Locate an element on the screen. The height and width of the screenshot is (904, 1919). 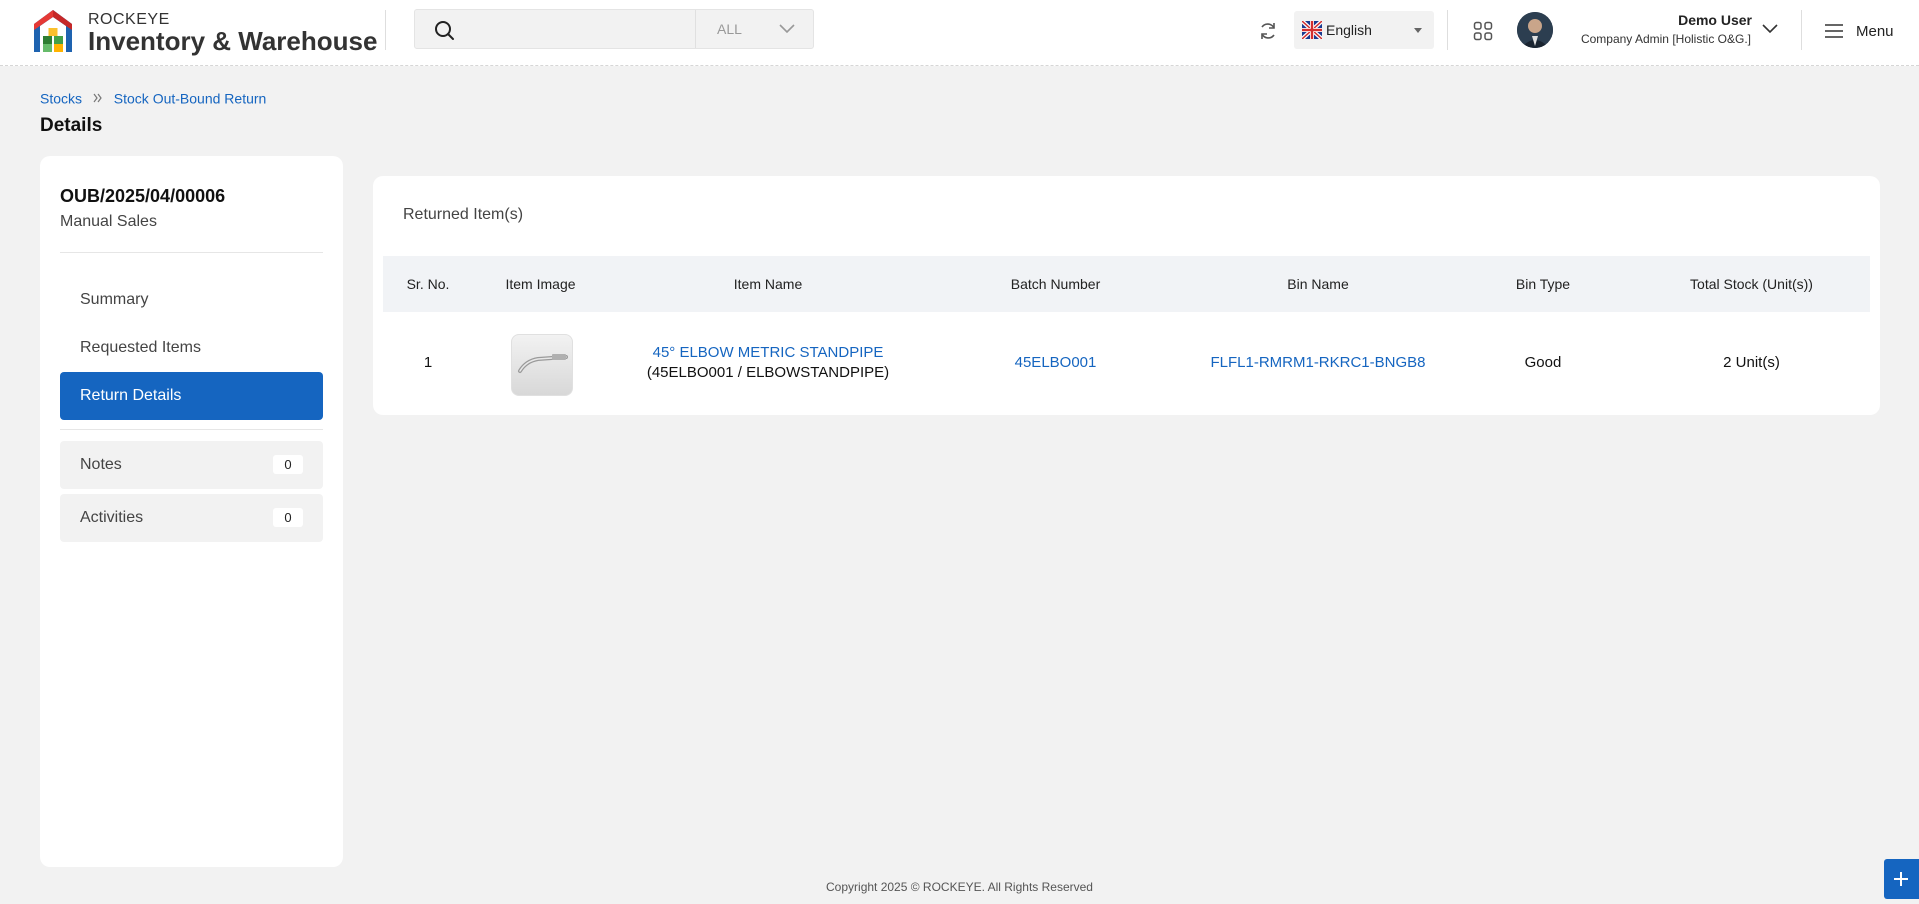
menu-label: Menu is located at coordinates (1875, 31).